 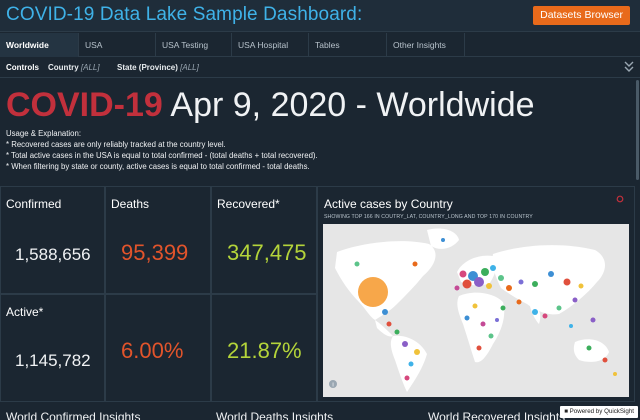 I want to click on tab-usa-testing: USA Testing, so click(x=194, y=45).